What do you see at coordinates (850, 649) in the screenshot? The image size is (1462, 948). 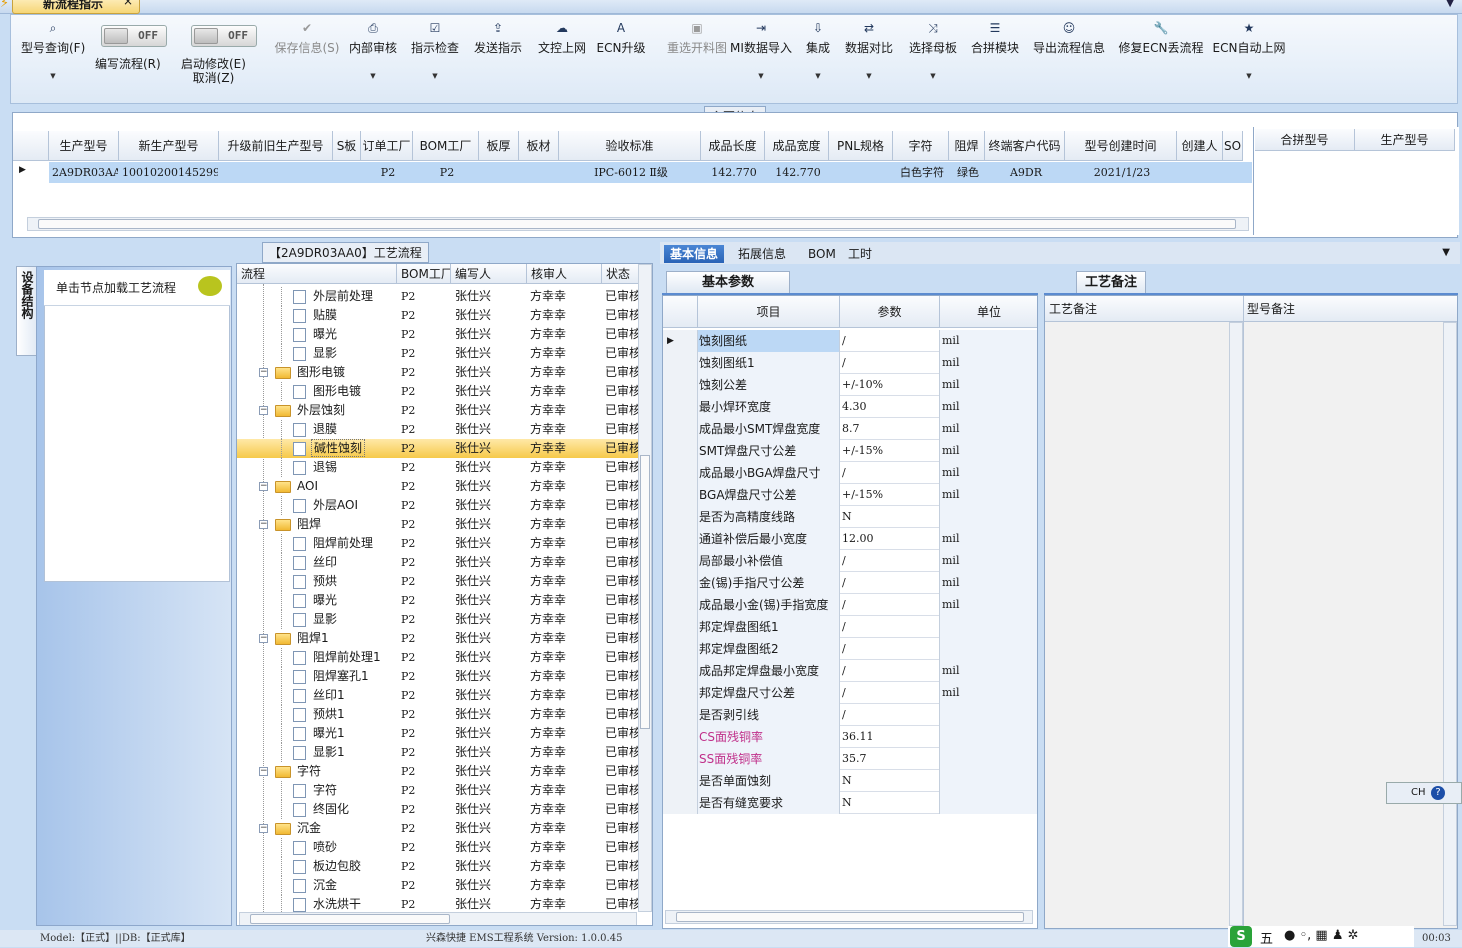 I see `param-row: 邦定焊盘图纸2/` at bounding box center [850, 649].